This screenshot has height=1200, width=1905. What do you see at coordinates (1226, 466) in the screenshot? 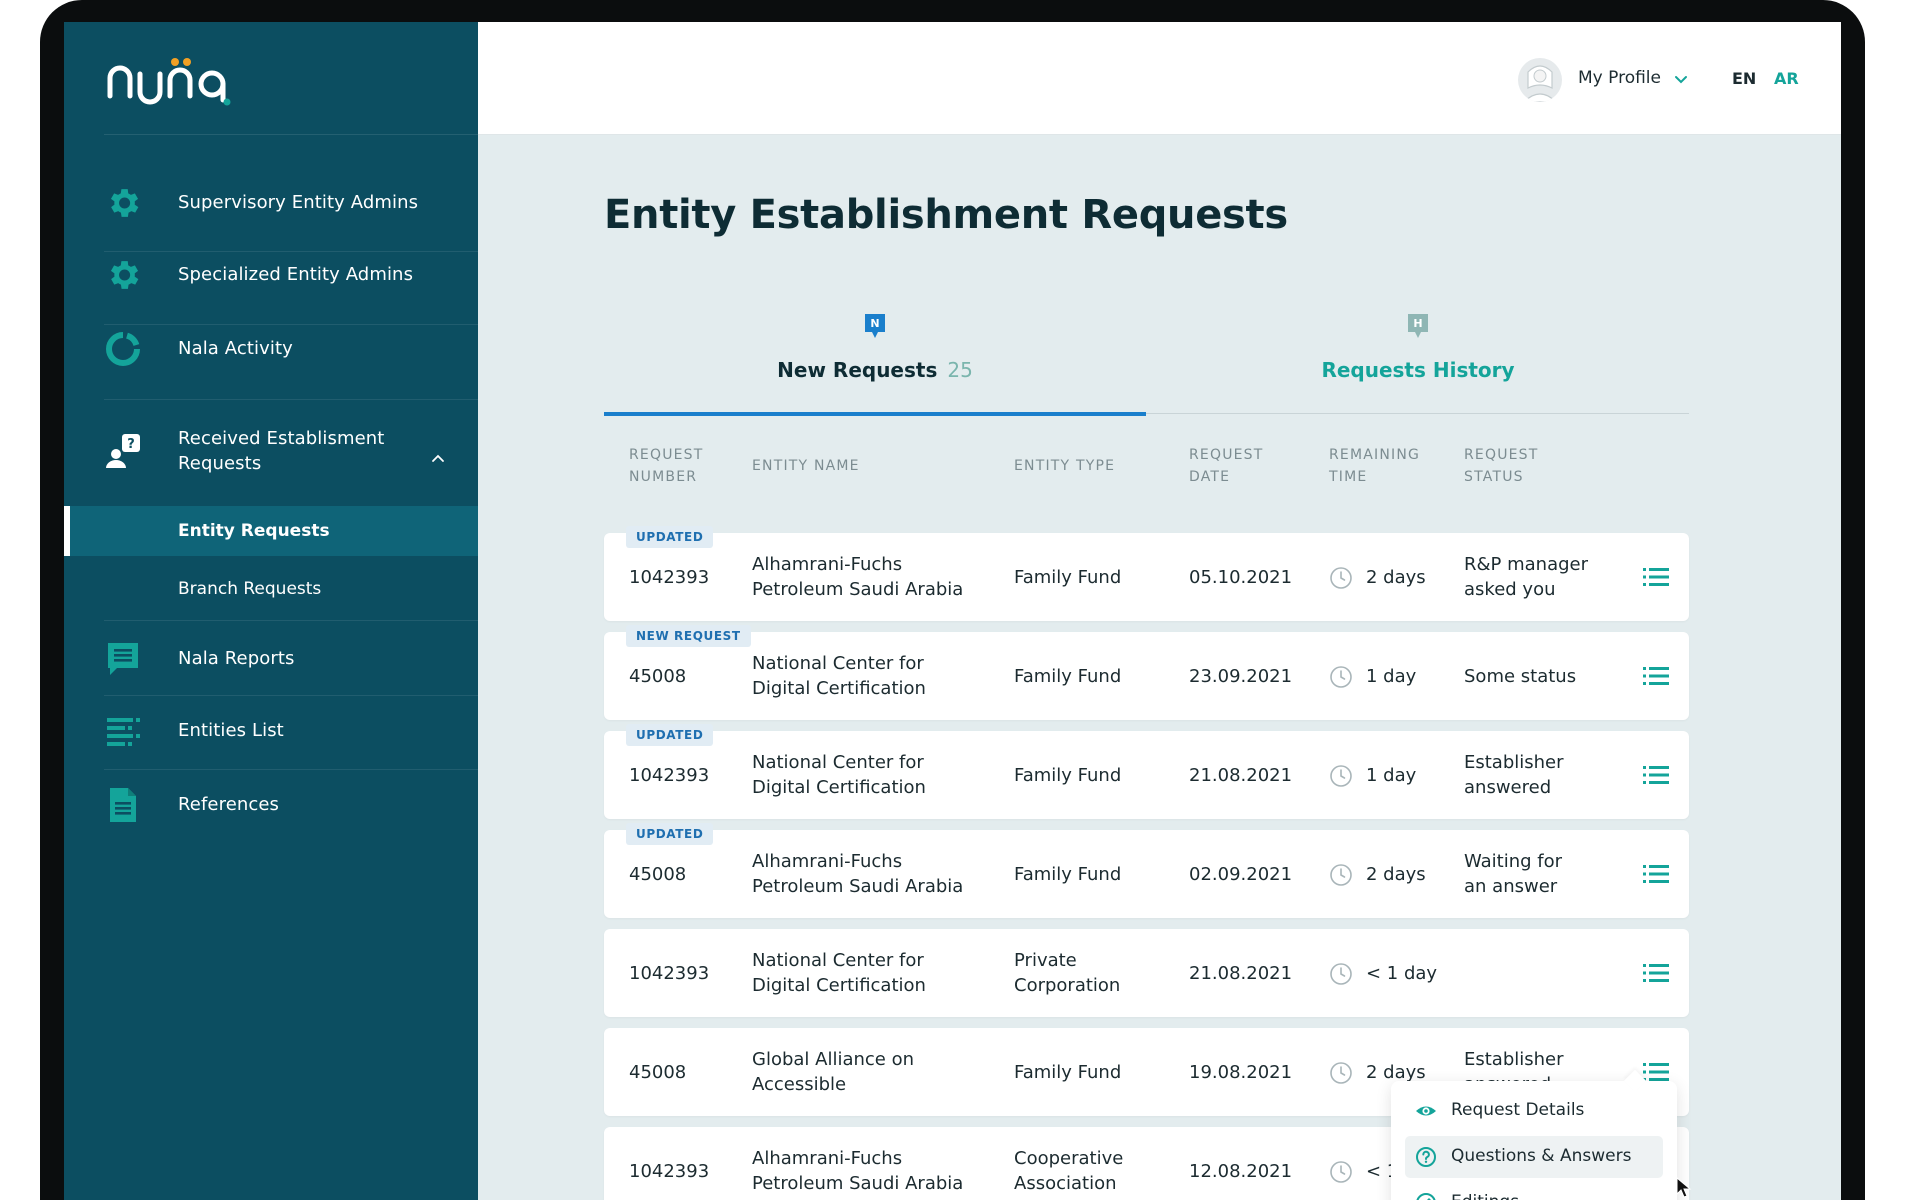
I see `column-header-request-date: REQUEST DATE` at bounding box center [1226, 466].